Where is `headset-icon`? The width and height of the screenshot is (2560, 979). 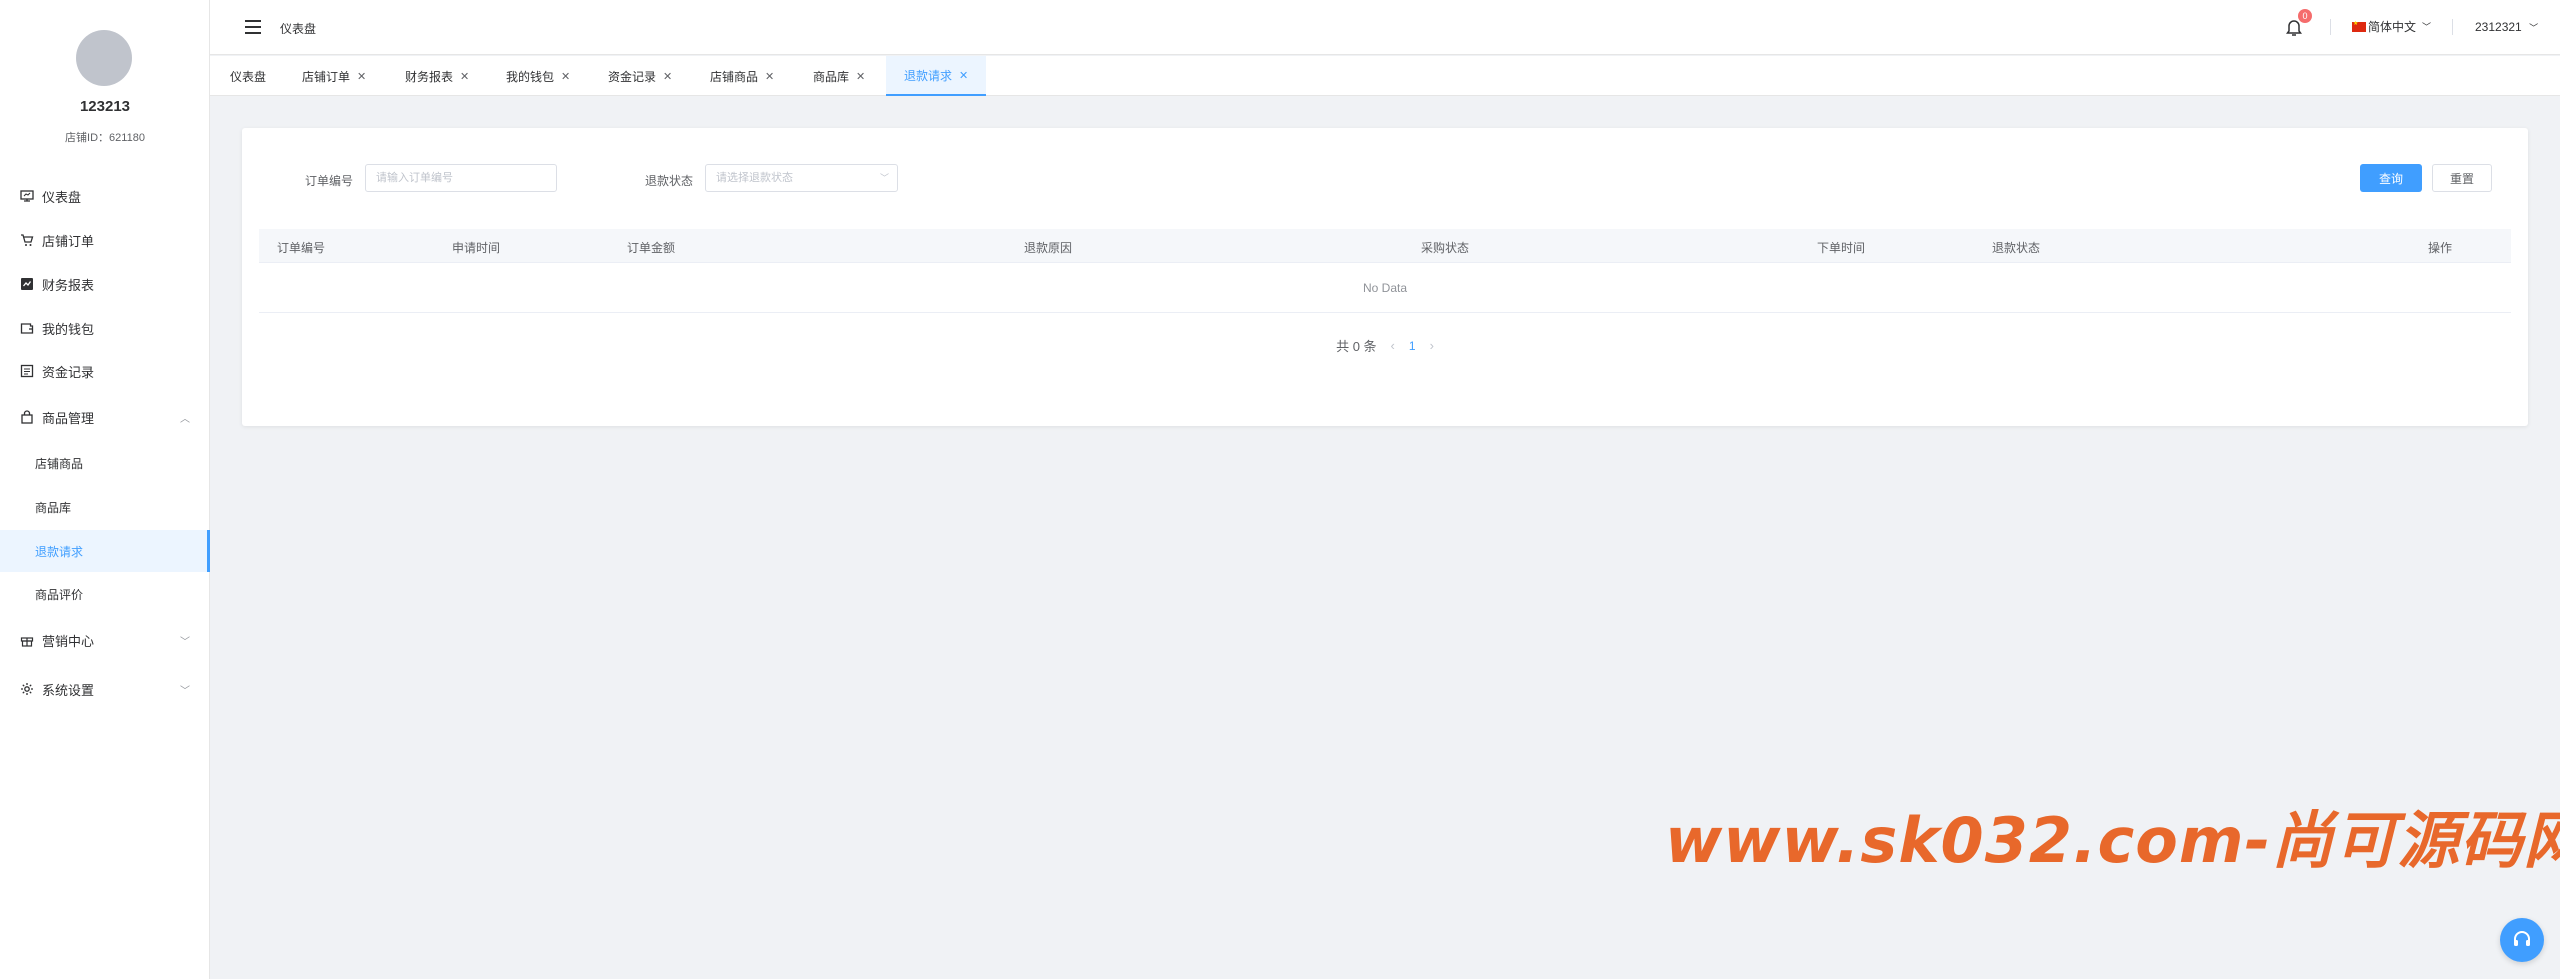
headset-icon is located at coordinates (2522, 940).